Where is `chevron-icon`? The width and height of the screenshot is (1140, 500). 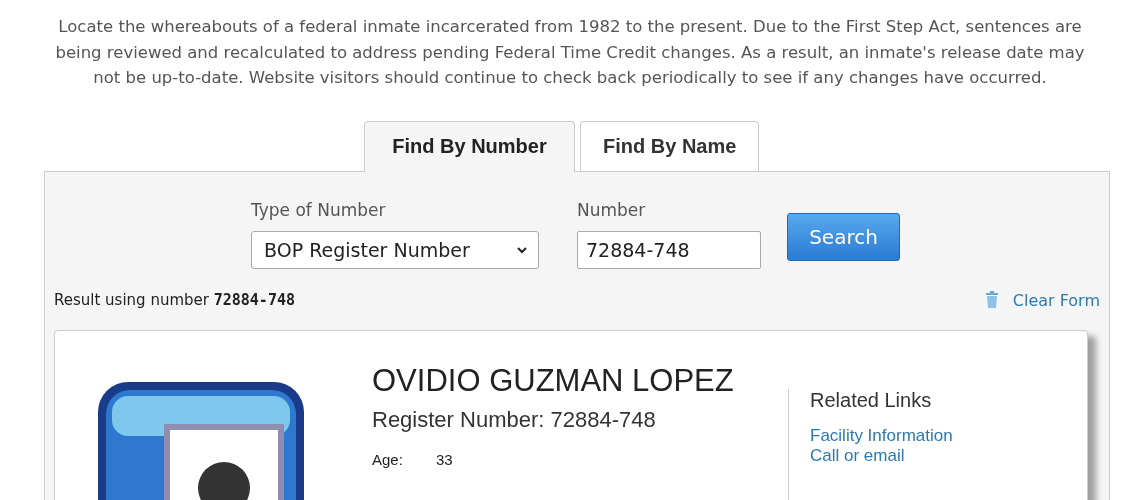 chevron-icon is located at coordinates (522, 249).